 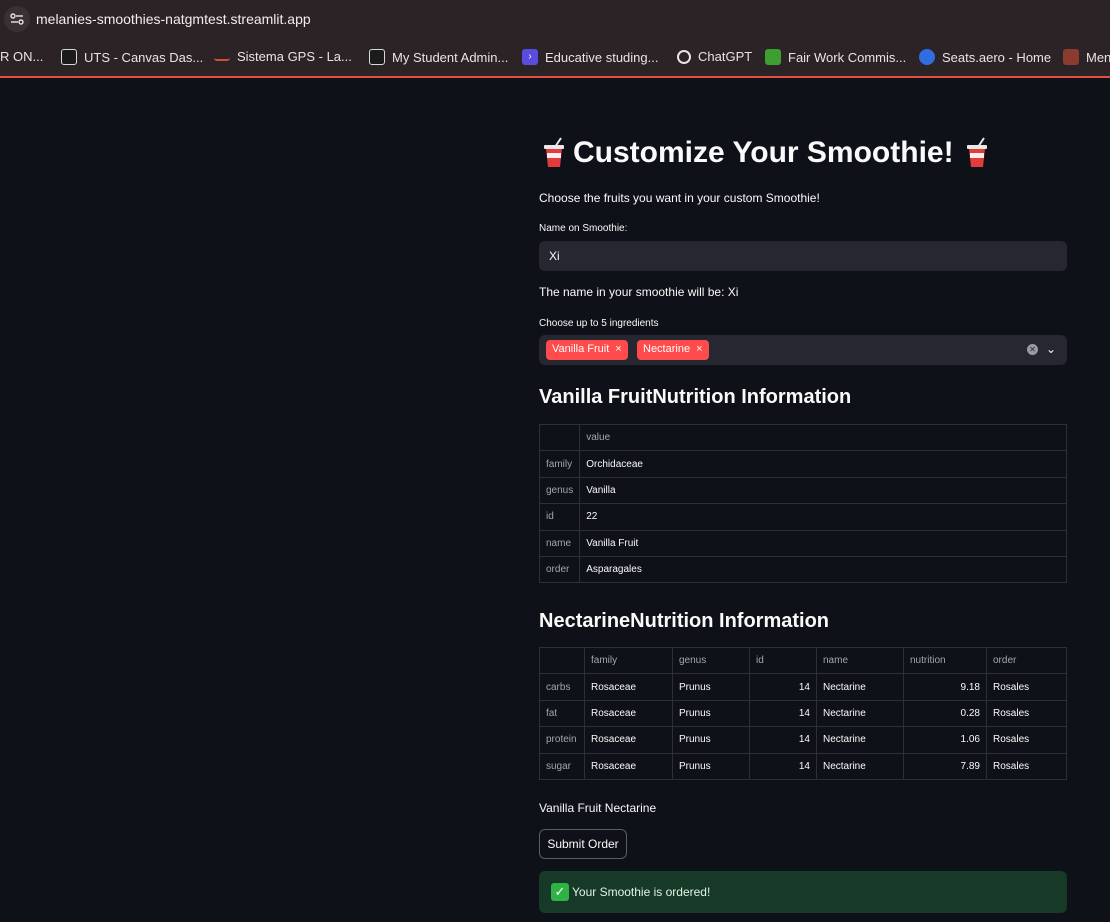 I want to click on name-confirmation: The name in your smoothie will be: Xi, so click(x=639, y=292).